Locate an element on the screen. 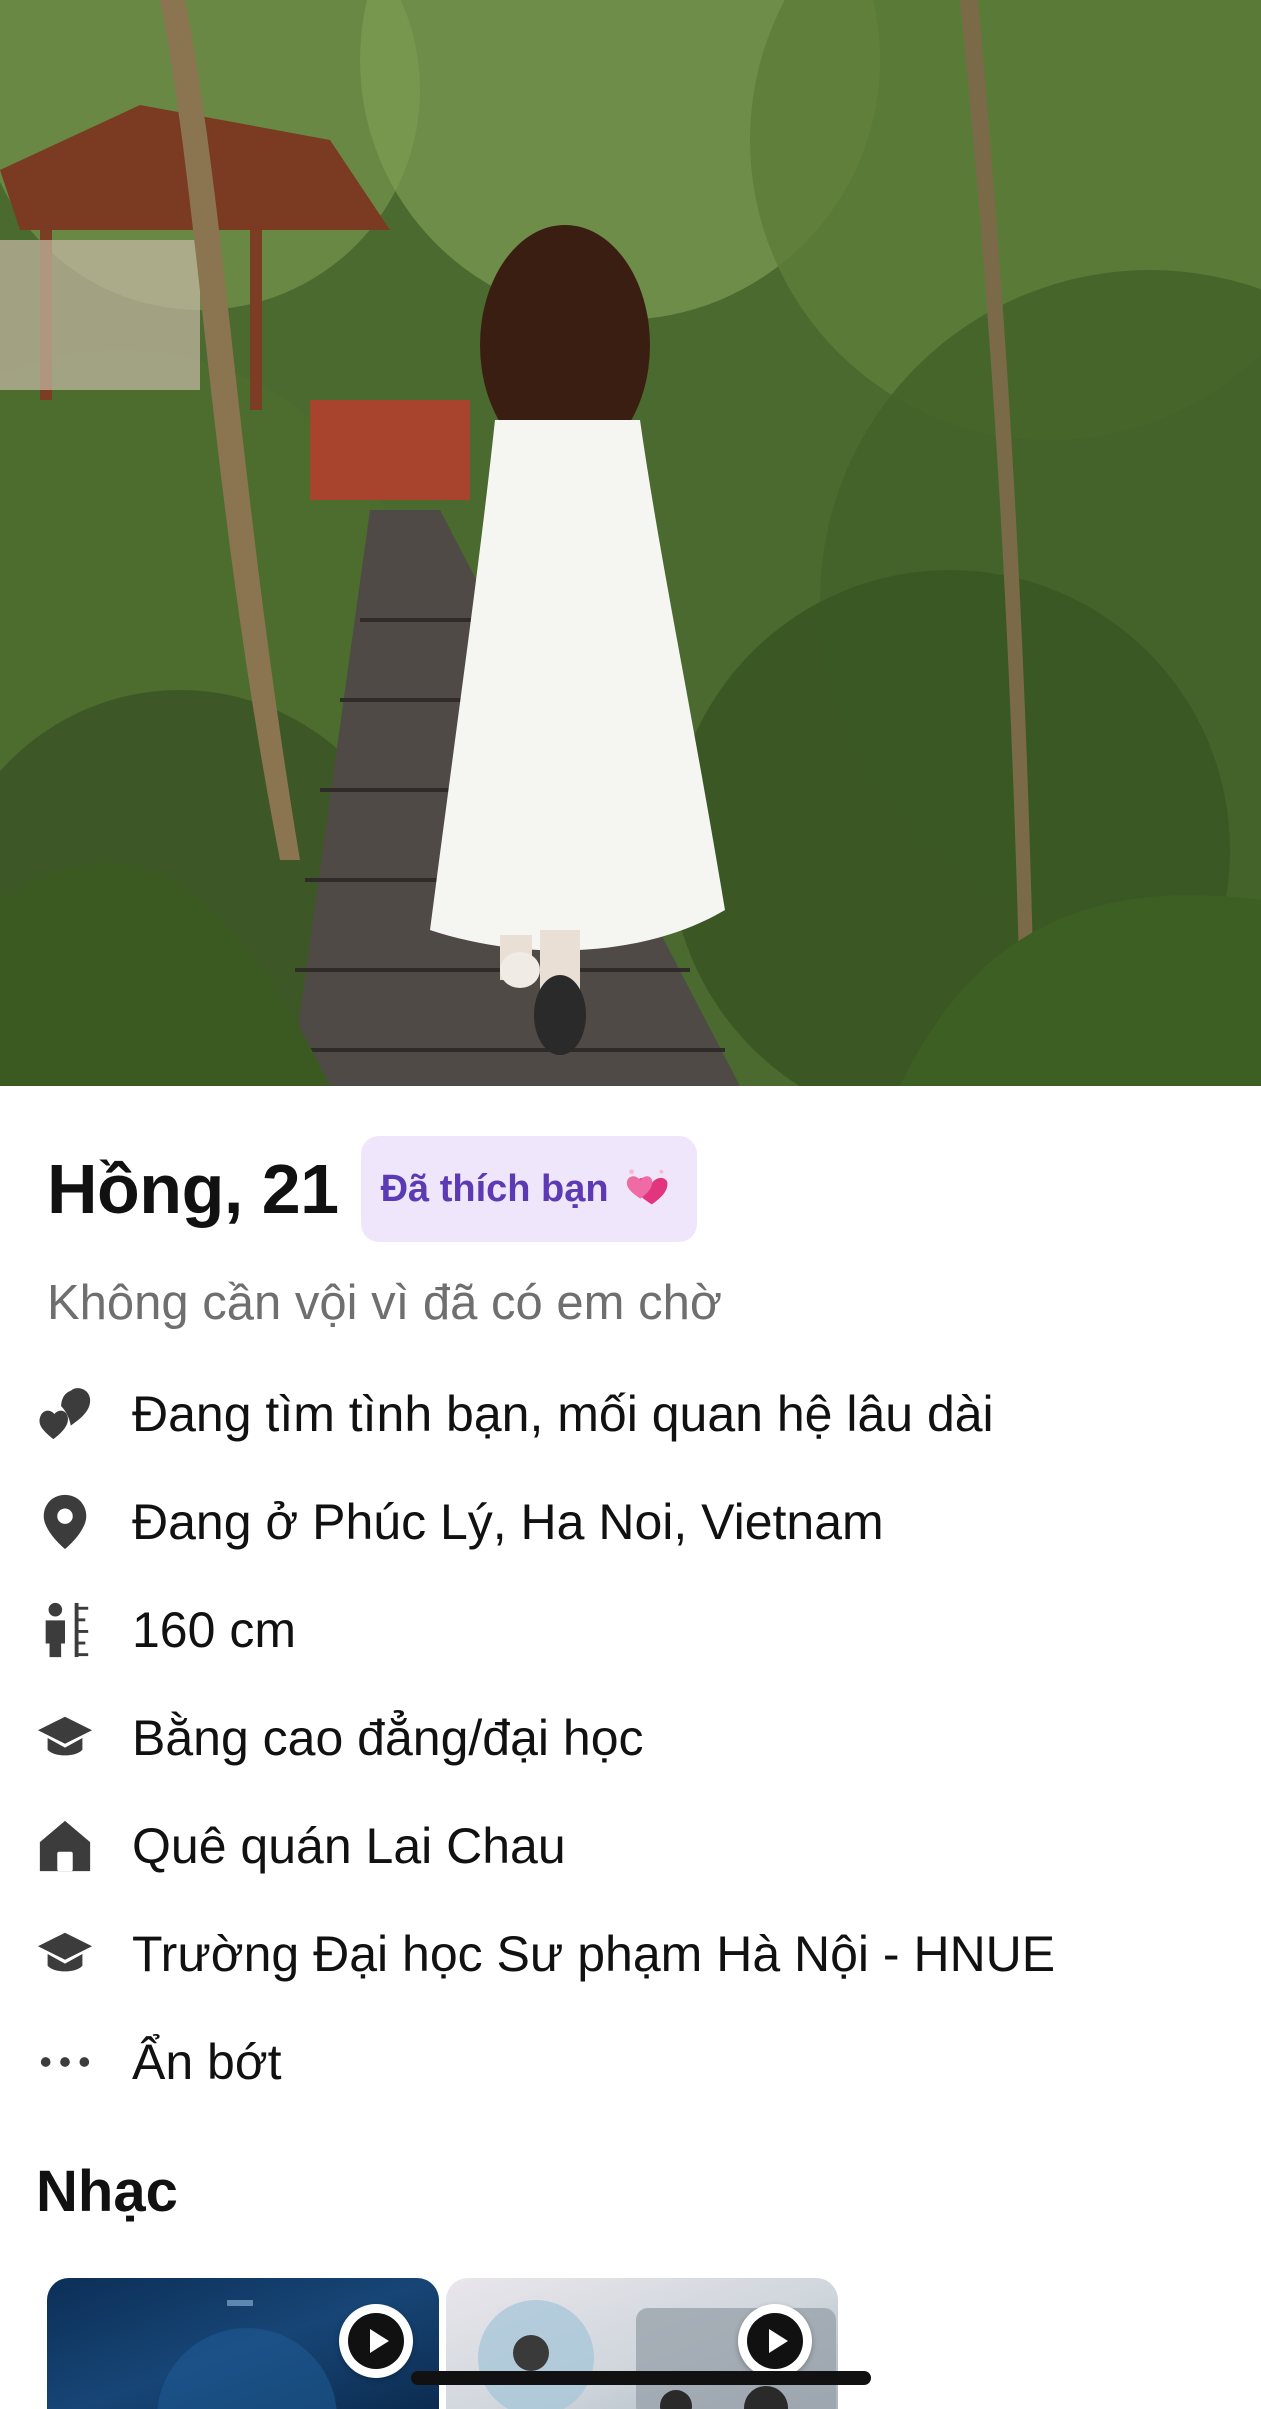  liked-you-badge: Đã thích bạn is located at coordinates (528, 1189).